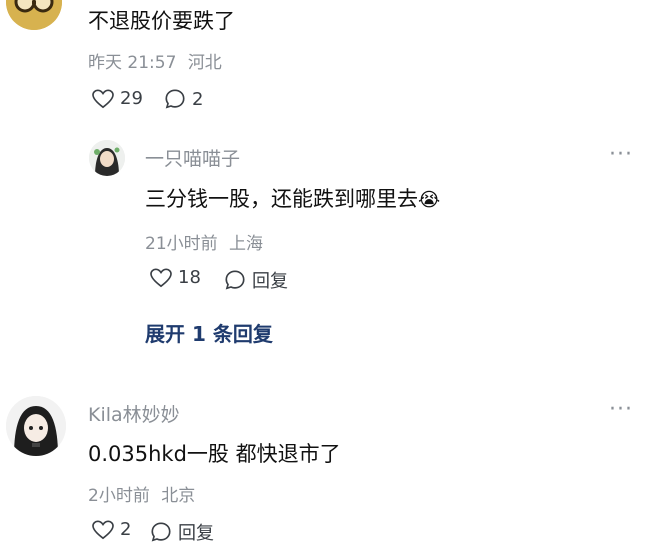  What do you see at coordinates (209, 332) in the screenshot?
I see `expand-replies-button: 展开 1 条回复` at bounding box center [209, 332].